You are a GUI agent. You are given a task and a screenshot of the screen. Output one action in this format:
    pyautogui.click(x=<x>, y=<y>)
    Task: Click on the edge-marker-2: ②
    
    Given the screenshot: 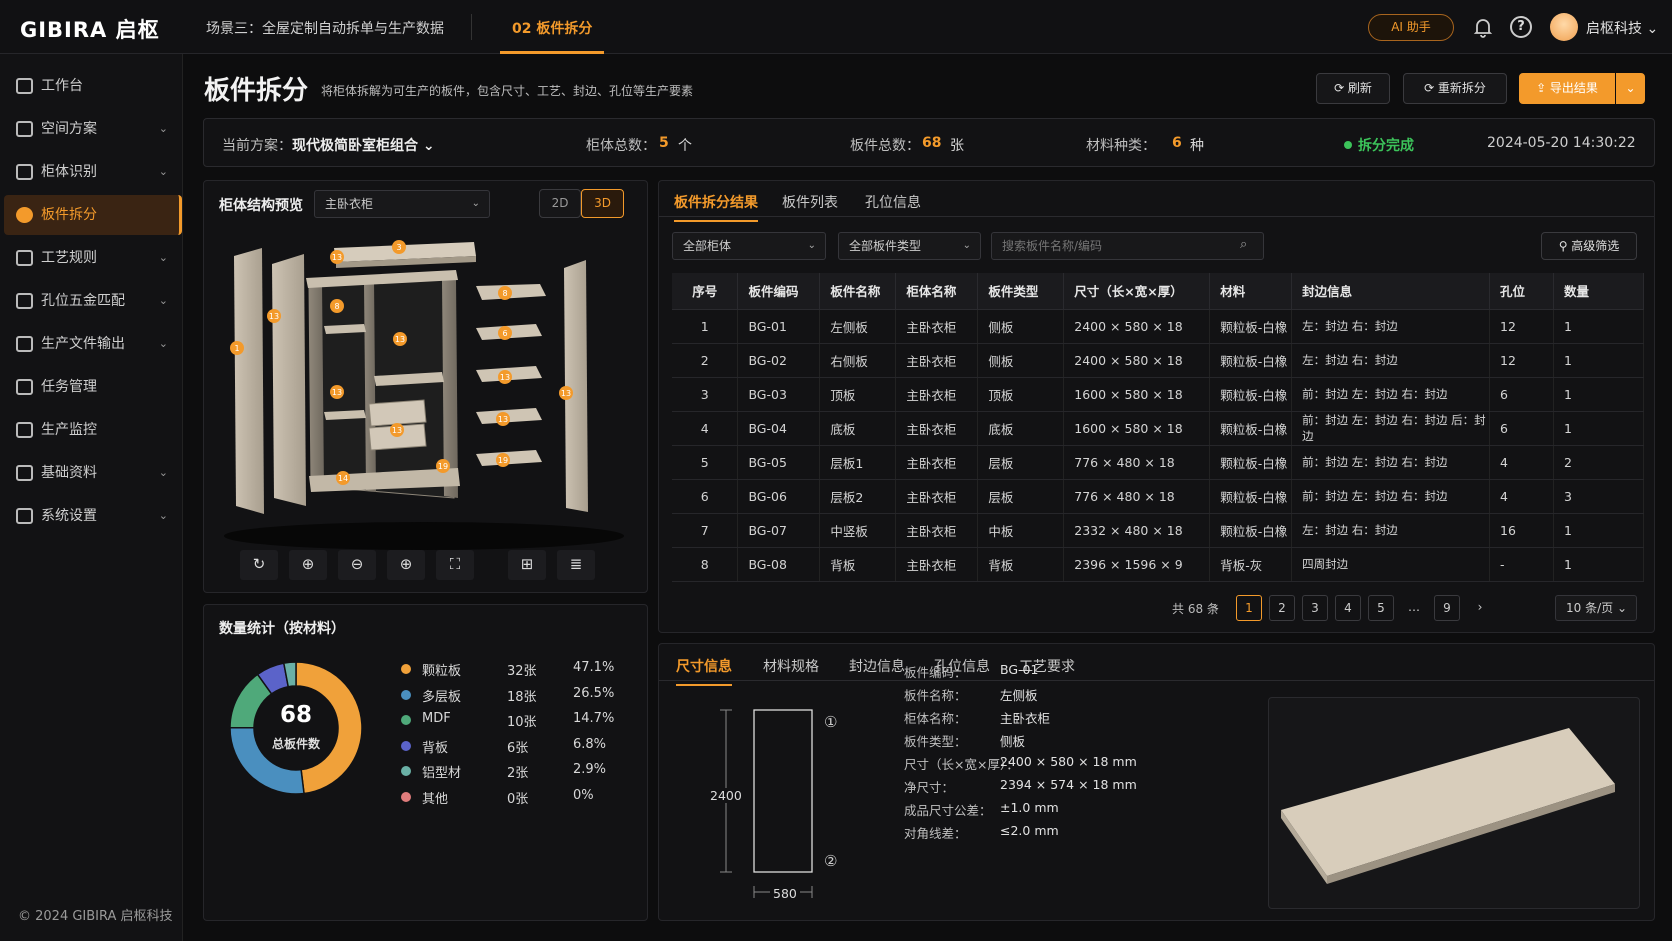 What is the action you would take?
    pyautogui.click(x=831, y=861)
    